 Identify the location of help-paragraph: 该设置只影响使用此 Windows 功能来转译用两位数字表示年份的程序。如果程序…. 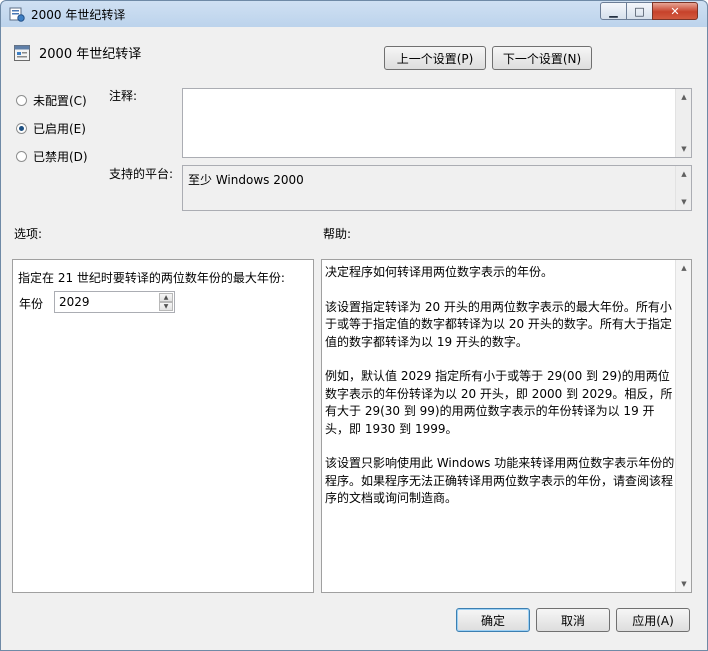
(500, 481).